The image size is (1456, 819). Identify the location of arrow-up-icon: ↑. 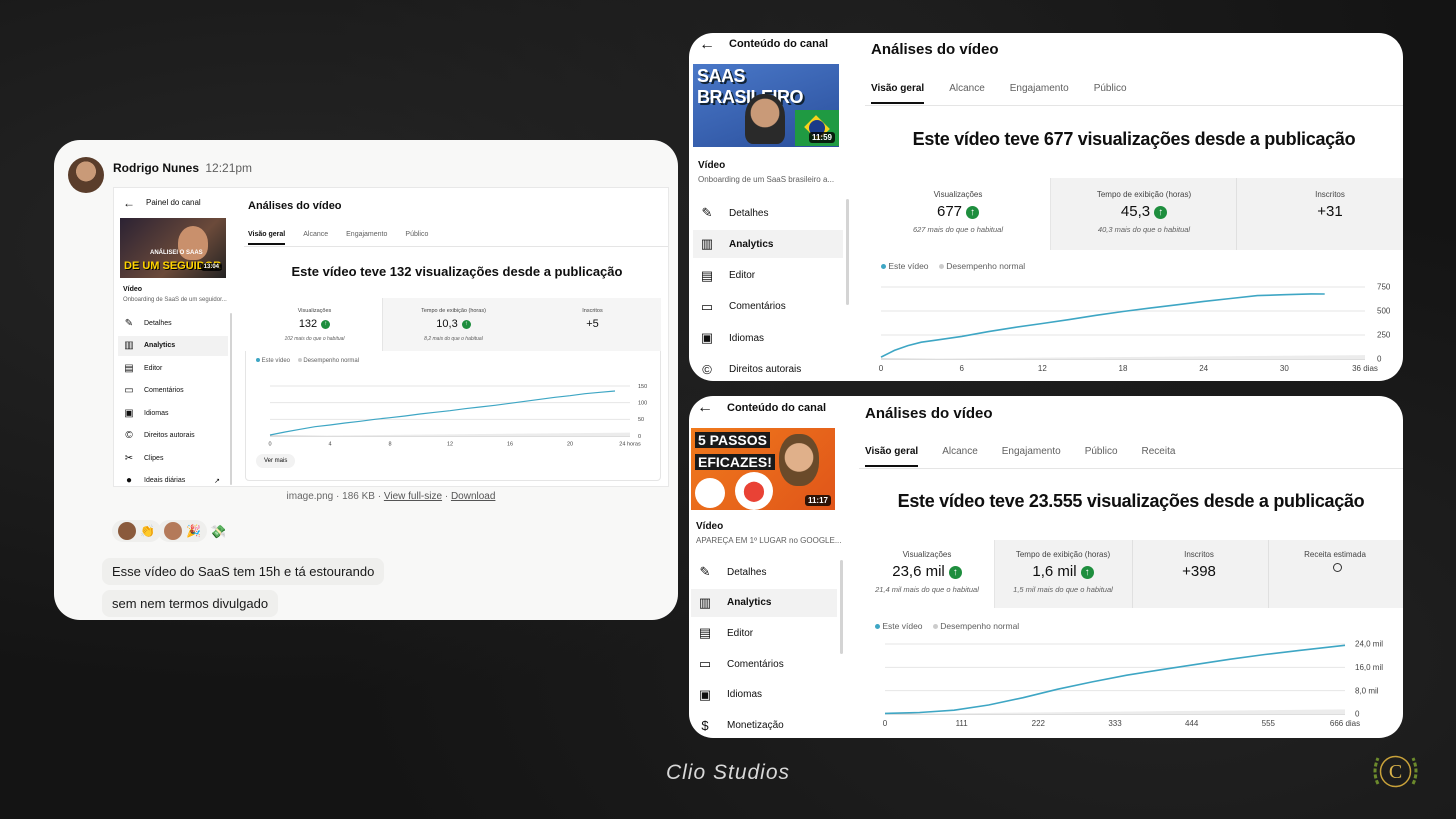
(1161, 212).